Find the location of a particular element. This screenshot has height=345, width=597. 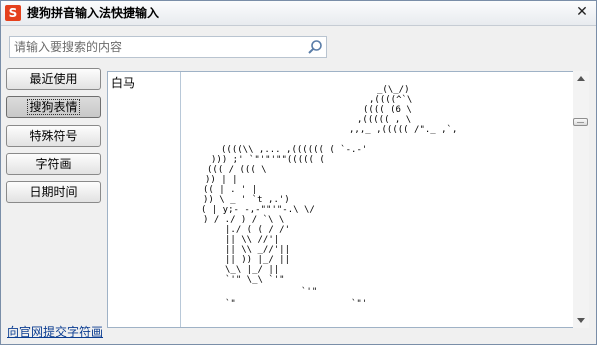

category-datetime-button: 日期时间 is located at coordinates (53, 192).